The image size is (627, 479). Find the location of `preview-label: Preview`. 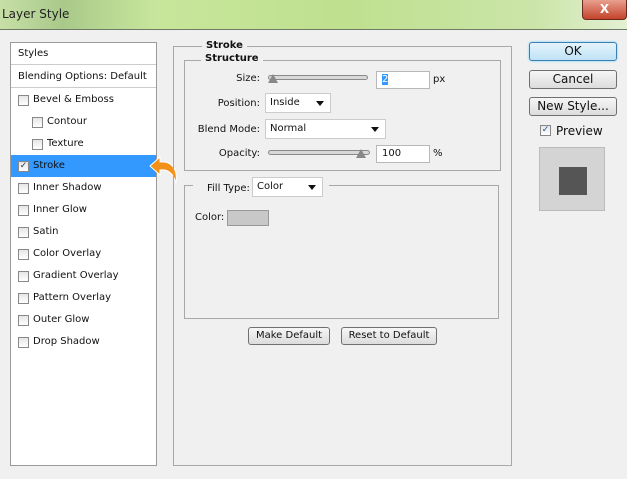

preview-label: Preview is located at coordinates (579, 131).